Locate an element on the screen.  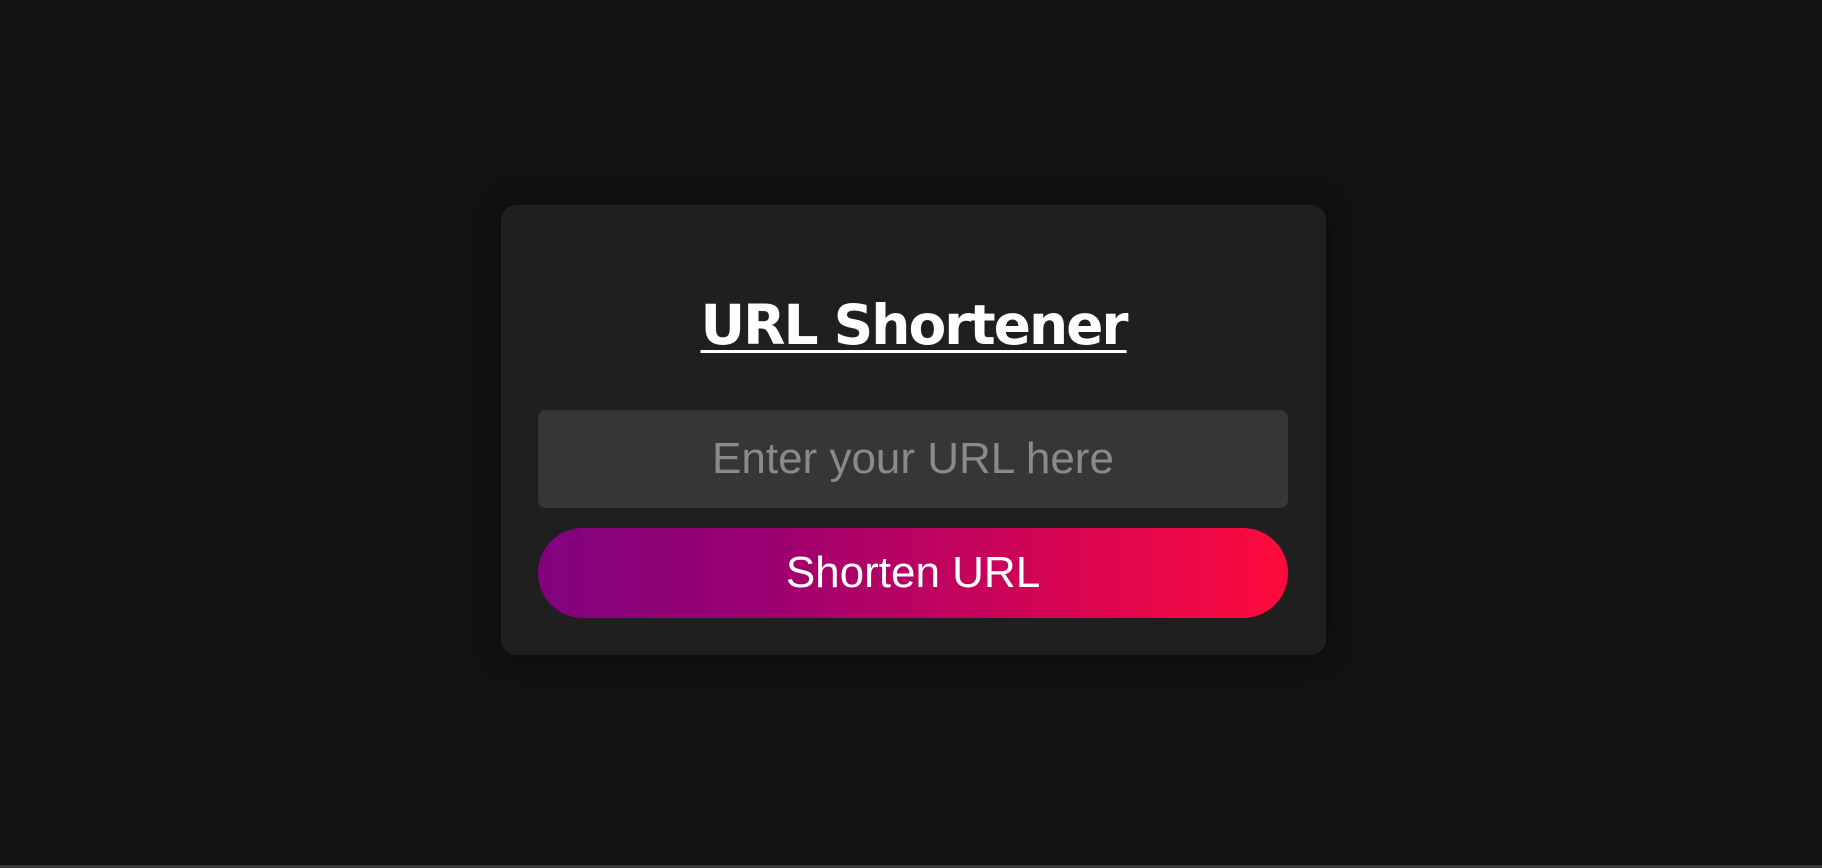
url-input is located at coordinates (913, 459).